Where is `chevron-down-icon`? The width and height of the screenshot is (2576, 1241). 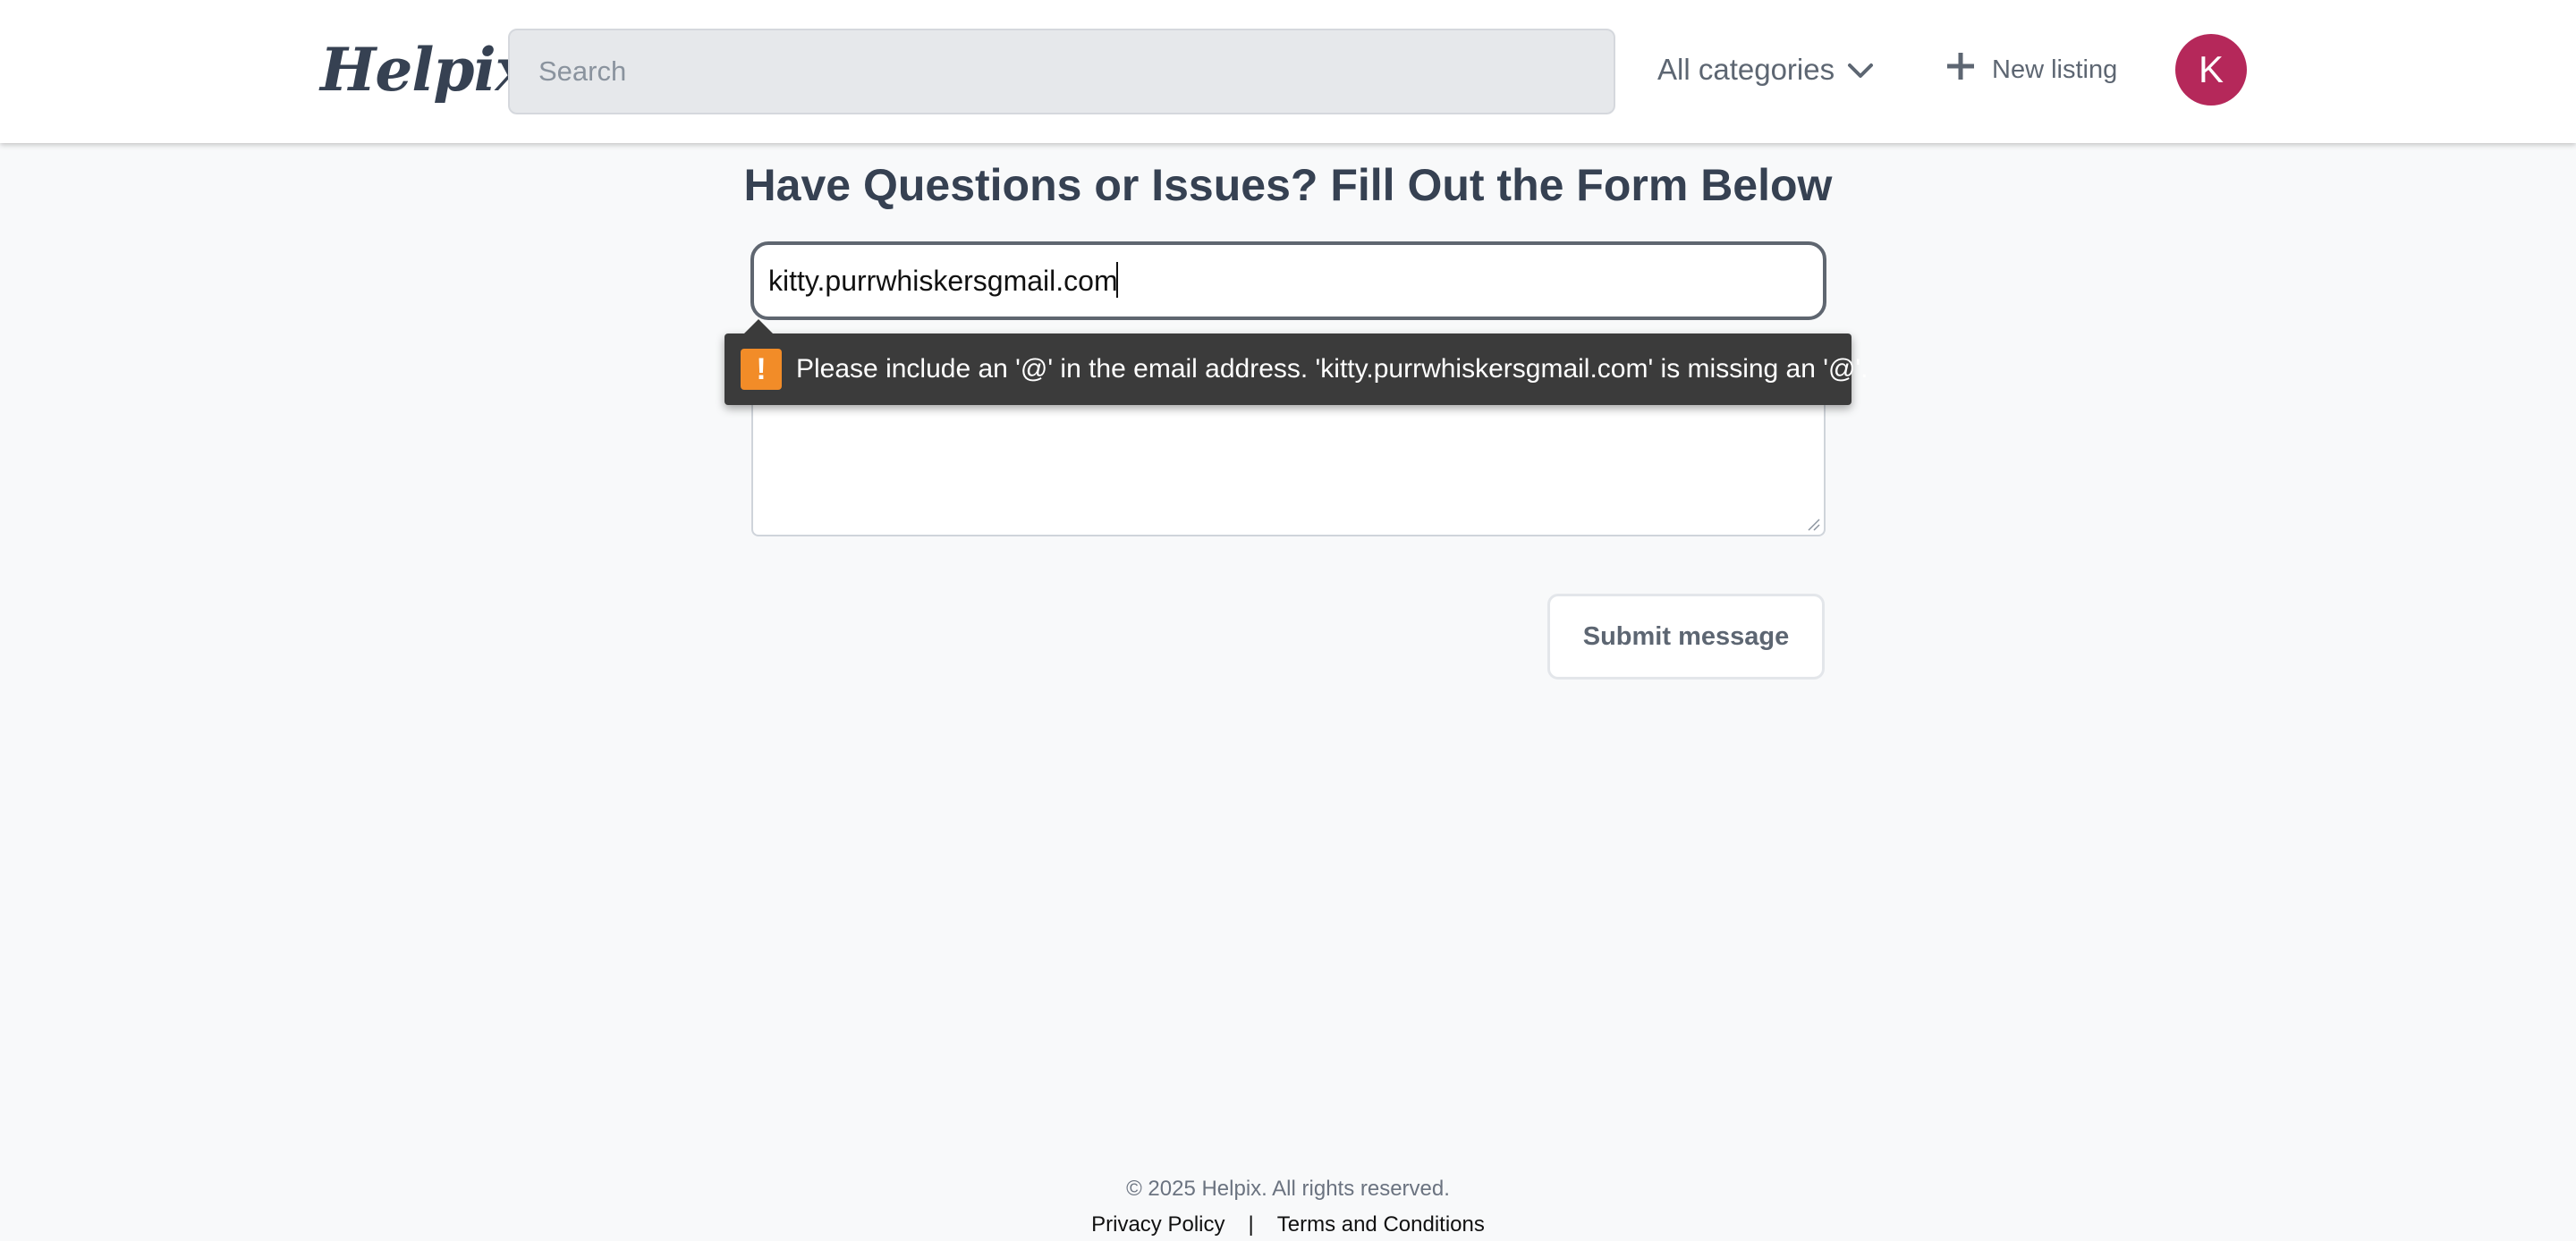
chevron-down-icon is located at coordinates (1860, 70).